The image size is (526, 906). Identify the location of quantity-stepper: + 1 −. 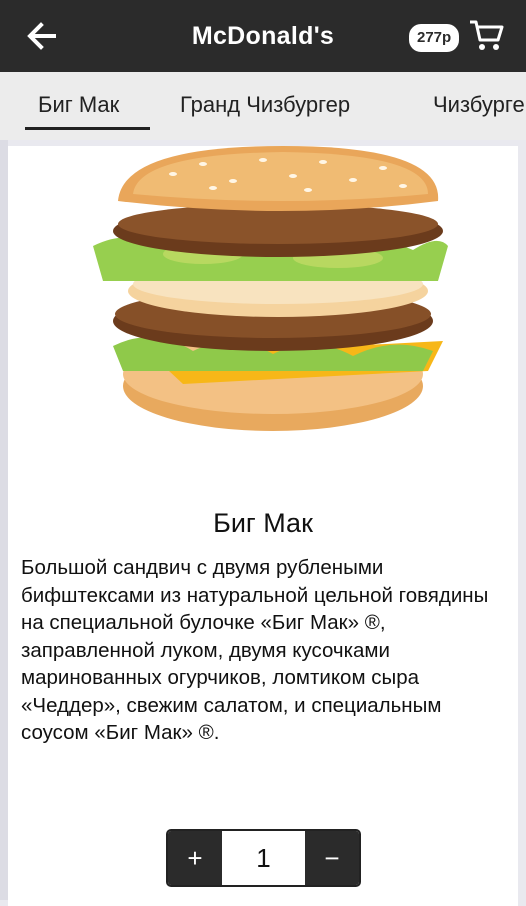
(263, 858).